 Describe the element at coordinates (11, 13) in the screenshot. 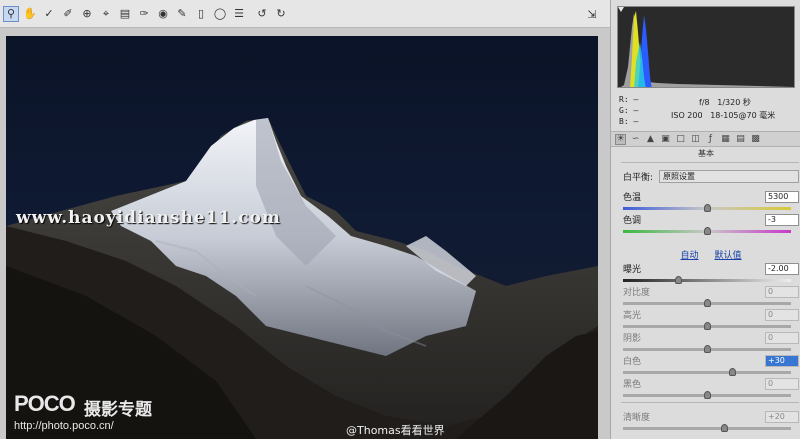

I see `zoom-icon: ⚲` at that location.